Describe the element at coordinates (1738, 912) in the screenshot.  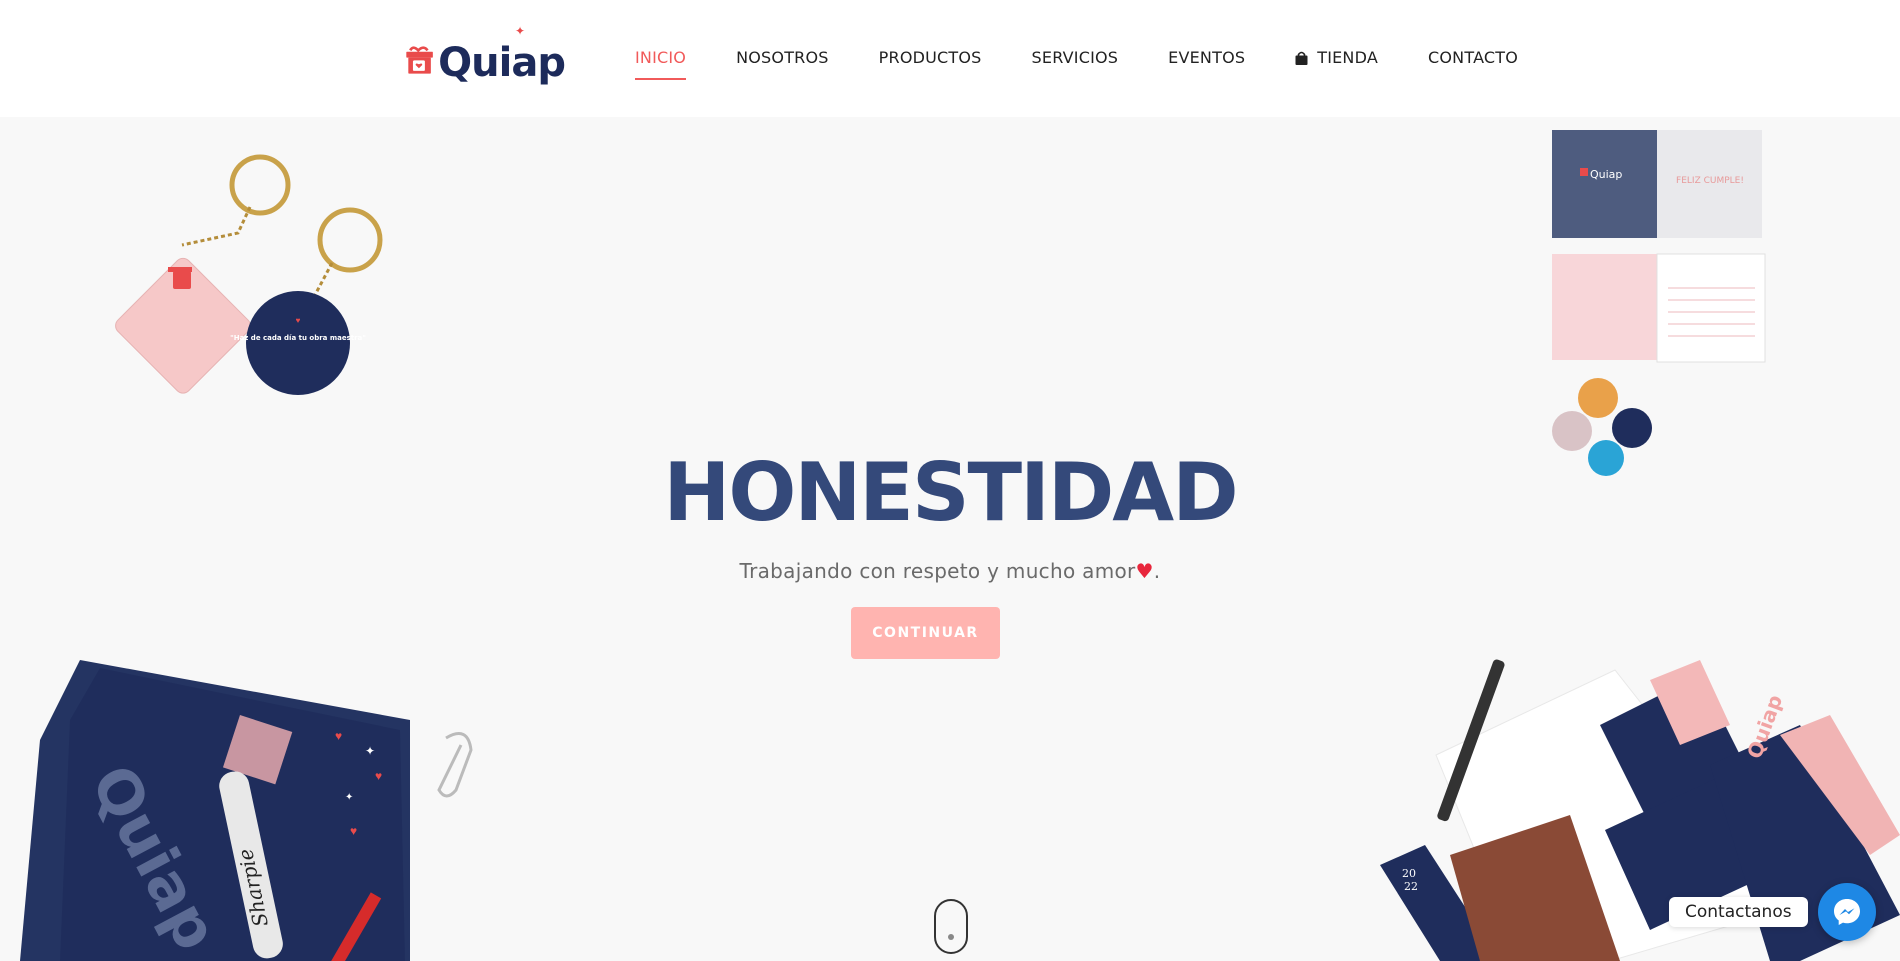
I see `contact-widget-label: Contactanos` at that location.